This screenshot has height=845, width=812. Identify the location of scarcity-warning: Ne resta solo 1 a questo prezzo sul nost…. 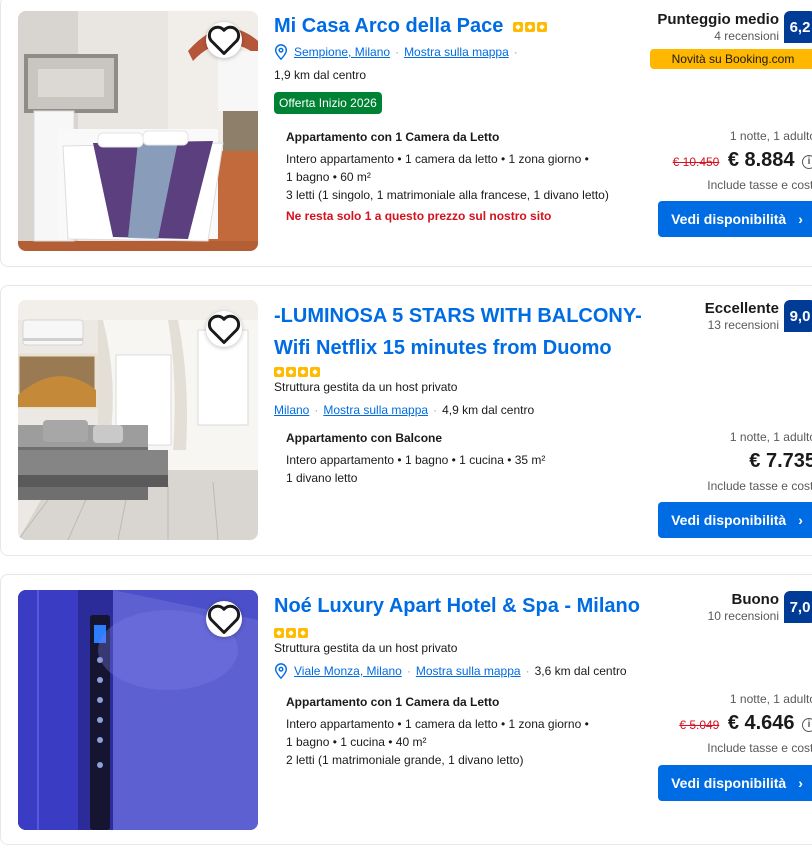
(419, 216).